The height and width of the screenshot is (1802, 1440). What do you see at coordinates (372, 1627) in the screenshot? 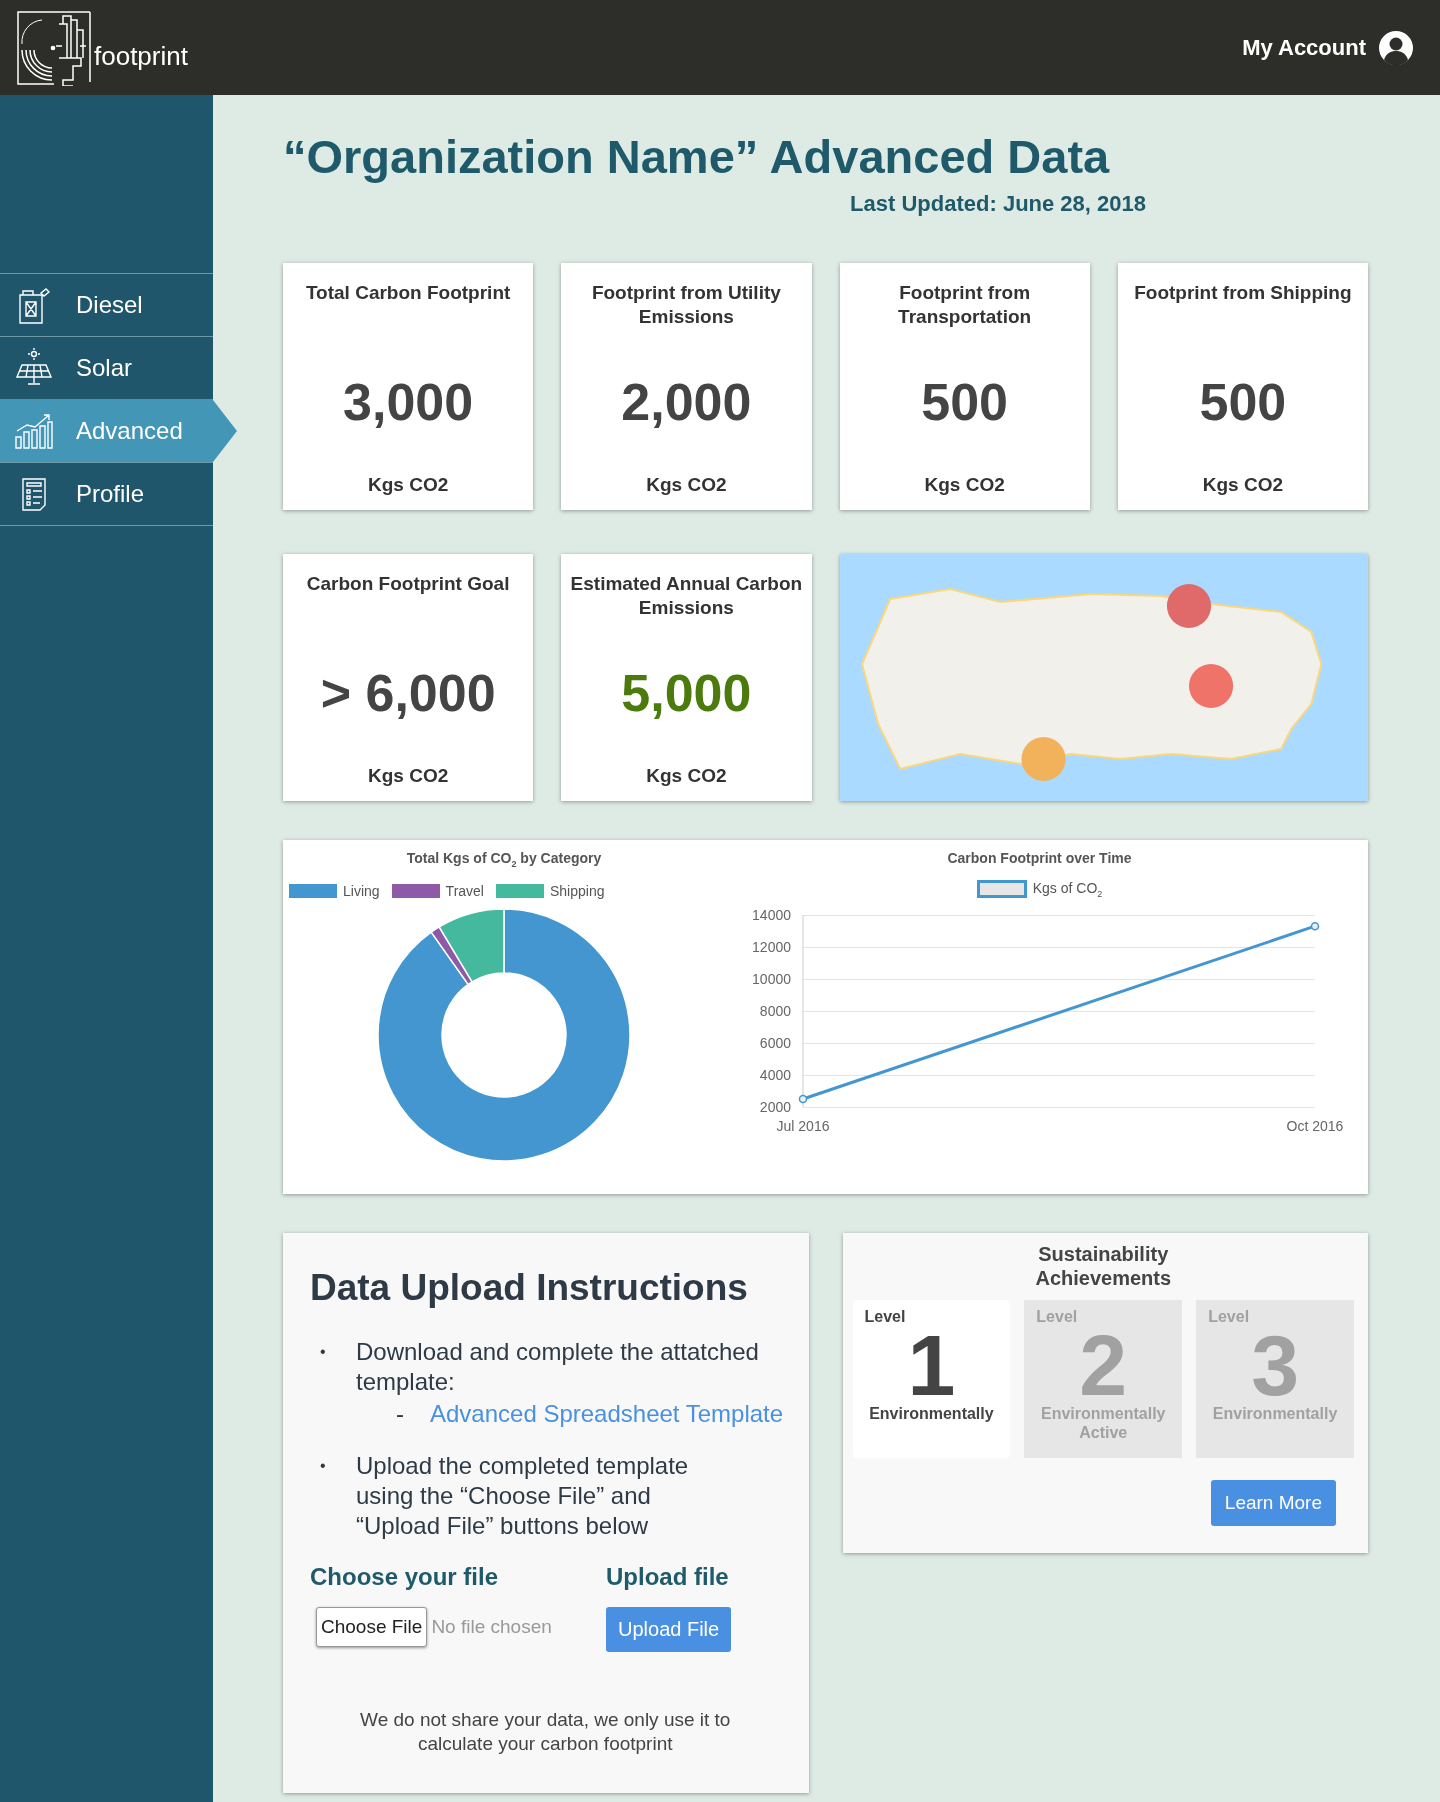
I see `choose-file-button: Choose File` at bounding box center [372, 1627].